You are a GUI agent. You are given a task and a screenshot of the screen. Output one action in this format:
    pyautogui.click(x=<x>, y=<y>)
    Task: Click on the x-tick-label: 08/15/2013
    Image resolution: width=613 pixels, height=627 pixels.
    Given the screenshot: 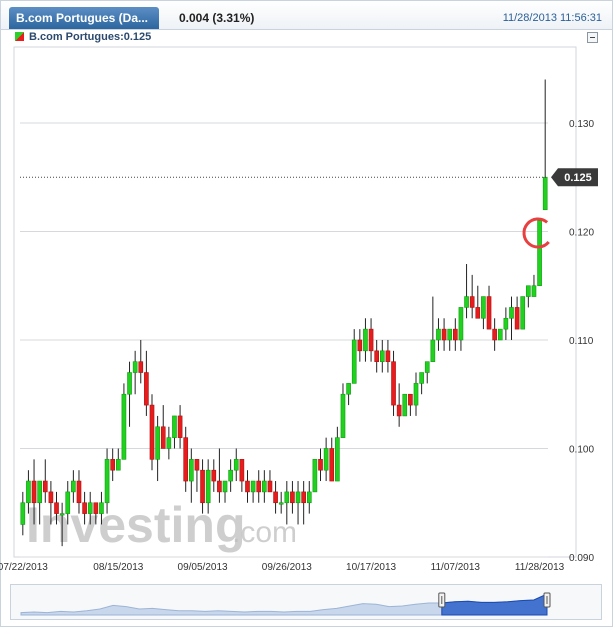 What is the action you would take?
    pyautogui.click(x=118, y=567)
    